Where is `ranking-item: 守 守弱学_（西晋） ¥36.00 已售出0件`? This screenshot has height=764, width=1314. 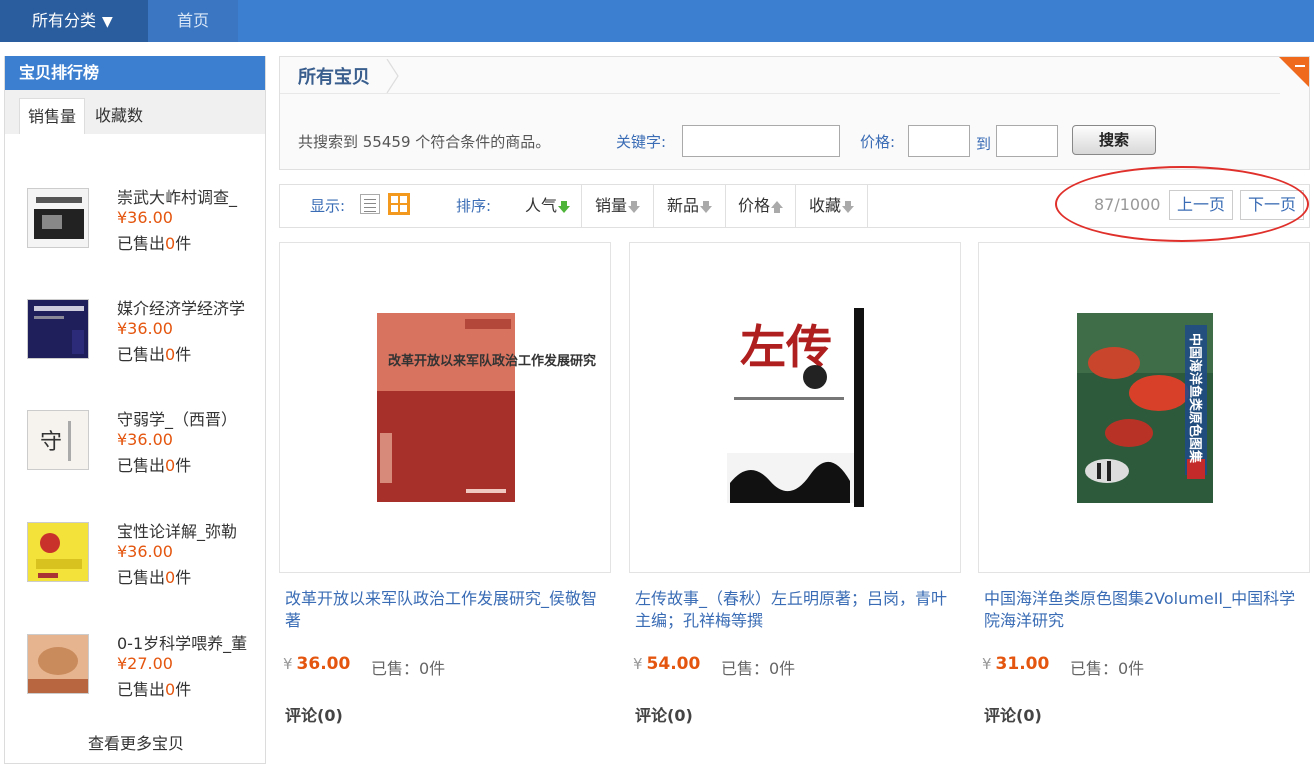
ranking-item: 守 守弱学_（西晋） ¥36.00 已售出0件 is located at coordinates (136, 465).